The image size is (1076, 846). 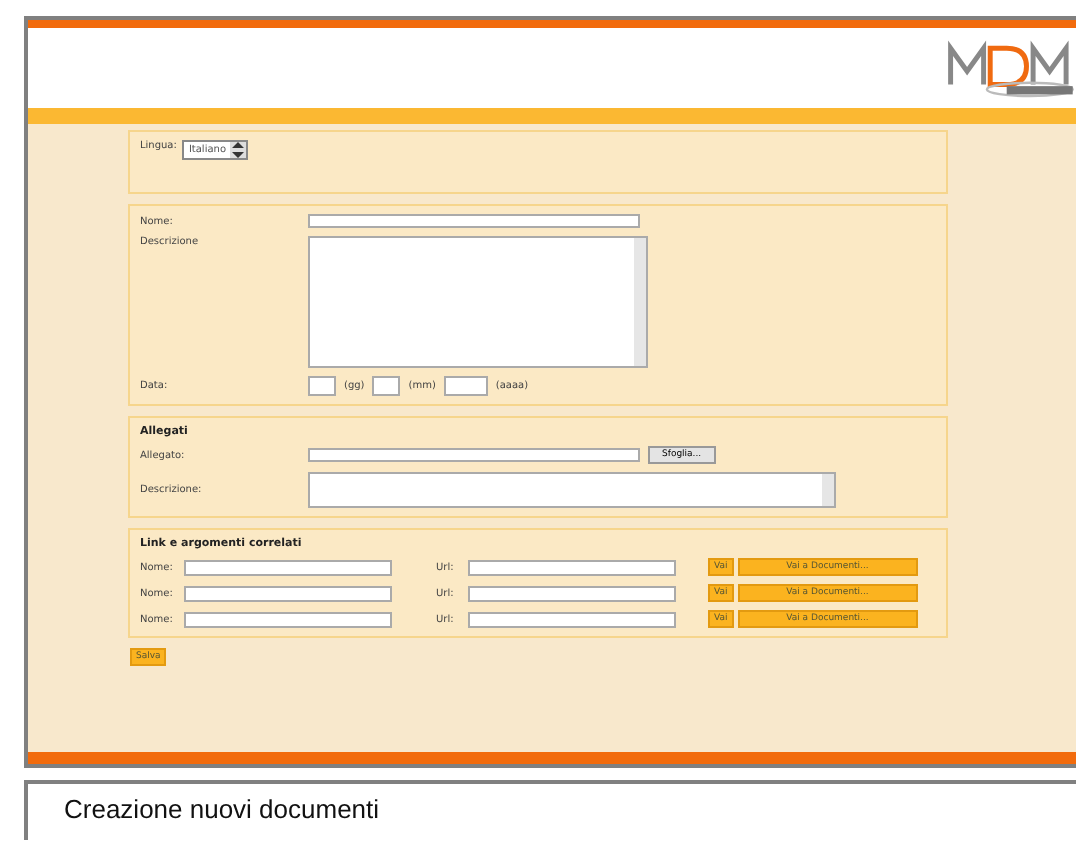 What do you see at coordinates (474, 221) in the screenshot?
I see `name-field` at bounding box center [474, 221].